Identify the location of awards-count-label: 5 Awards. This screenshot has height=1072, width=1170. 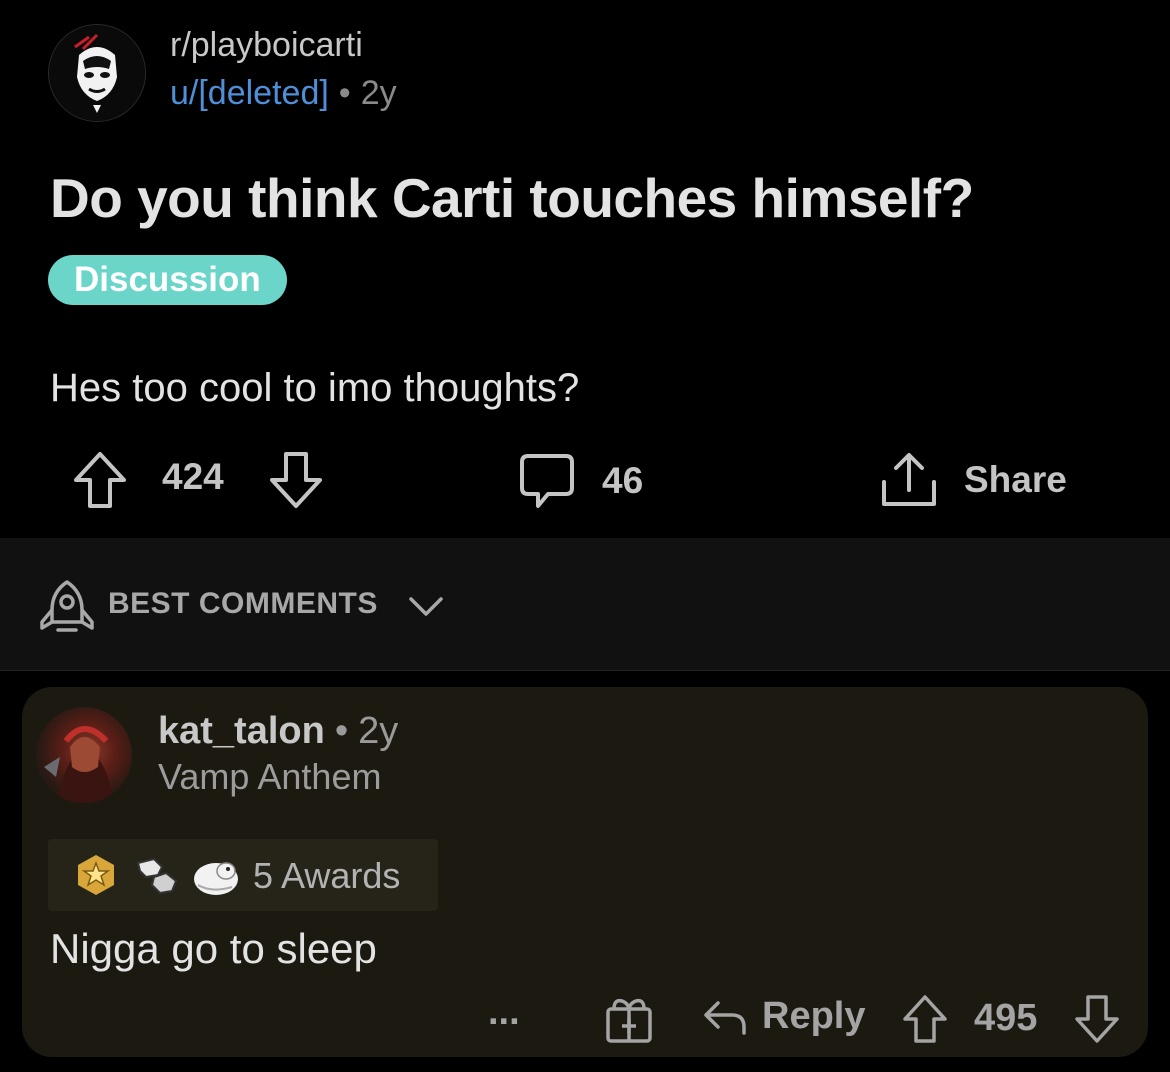
(326, 876).